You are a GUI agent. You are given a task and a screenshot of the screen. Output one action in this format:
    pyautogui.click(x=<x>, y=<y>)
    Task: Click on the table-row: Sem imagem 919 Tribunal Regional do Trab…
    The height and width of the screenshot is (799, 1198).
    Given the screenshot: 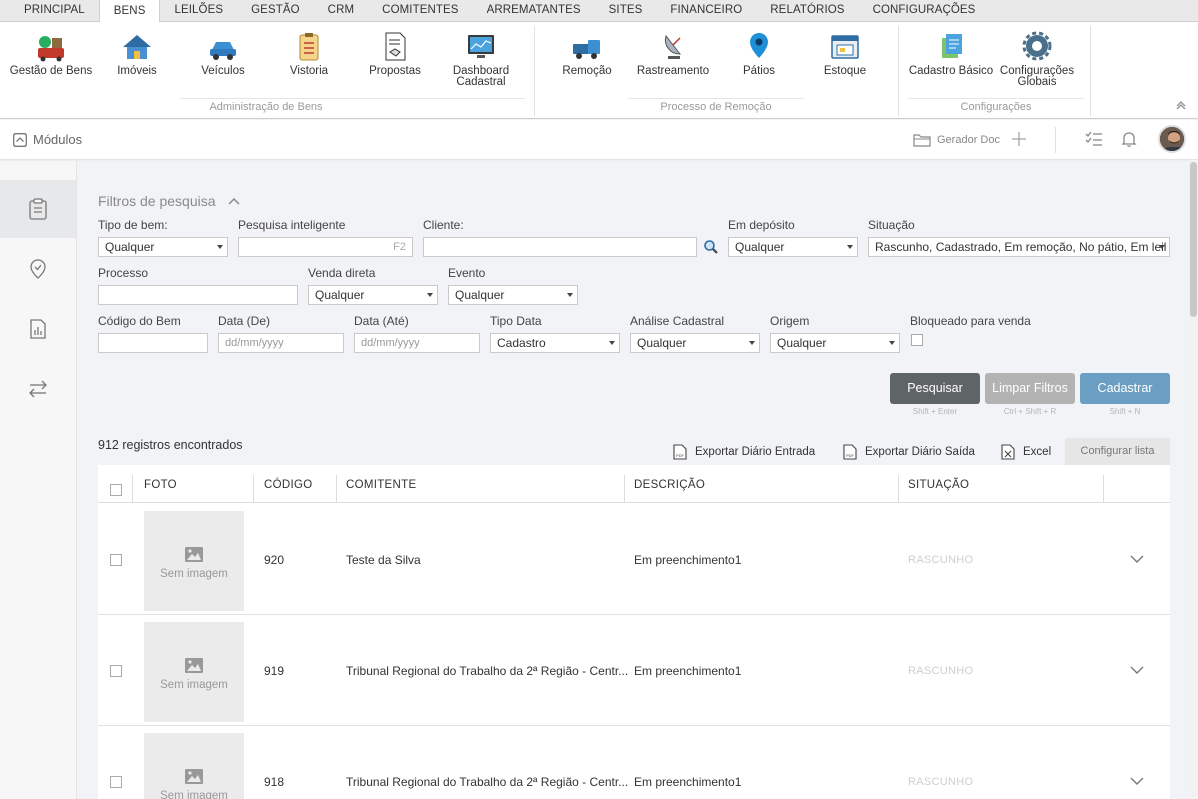 What is the action you would take?
    pyautogui.click(x=634, y=670)
    